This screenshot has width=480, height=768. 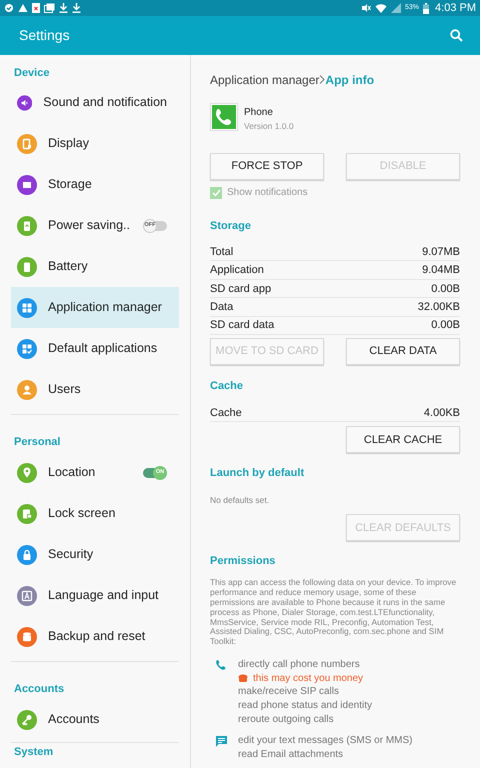 What do you see at coordinates (224, 117) in the screenshot?
I see `phone-app-icon` at bounding box center [224, 117].